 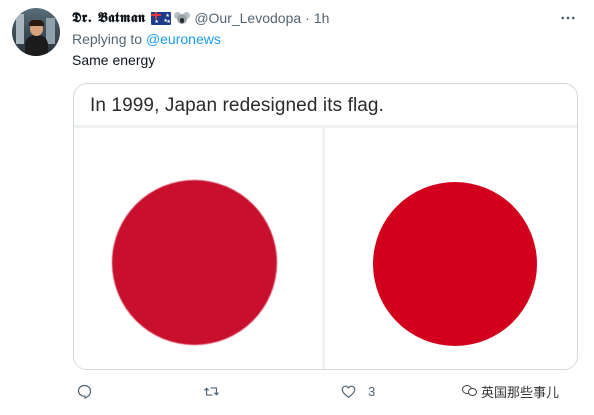 What do you see at coordinates (182, 18) in the screenshot?
I see `koala-icon` at bounding box center [182, 18].